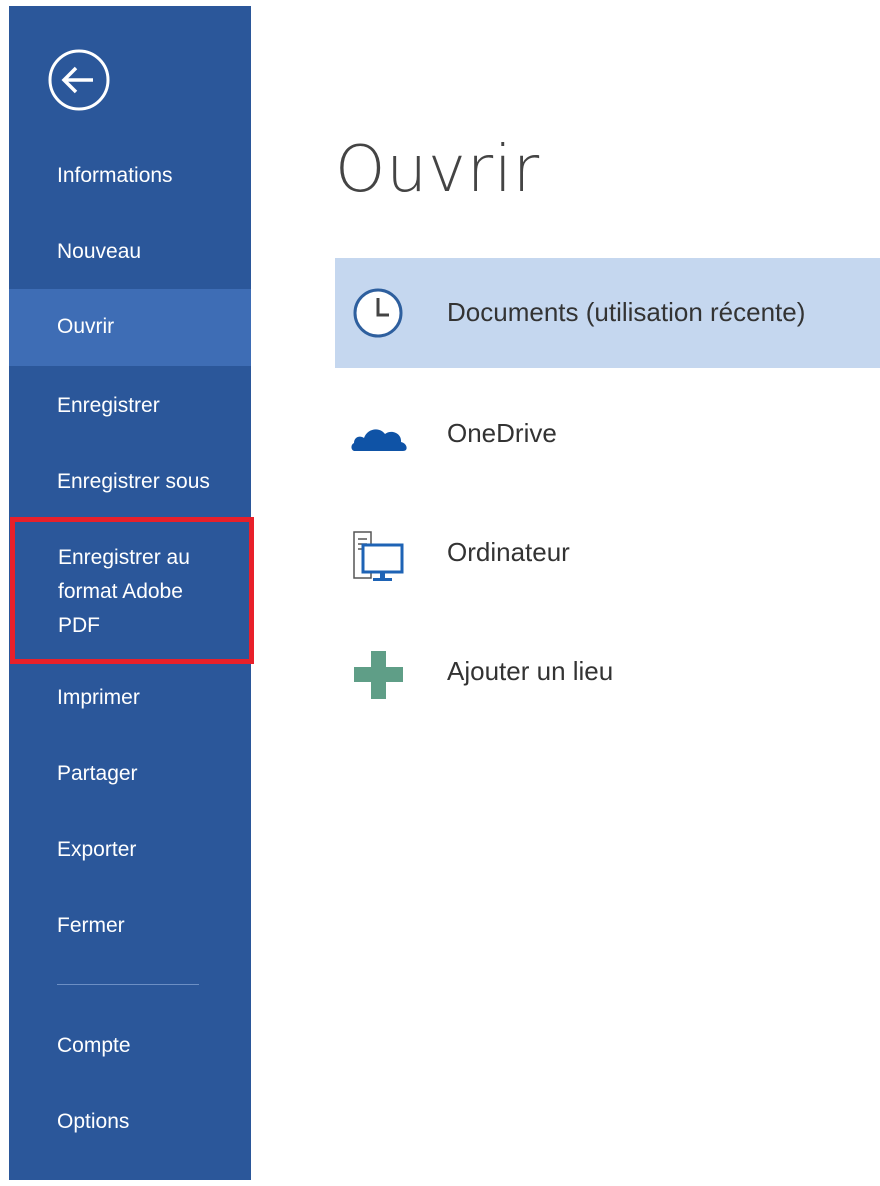 This screenshot has width=880, height=1186. I want to click on sidebar-item-label: Fermer, so click(91, 925).